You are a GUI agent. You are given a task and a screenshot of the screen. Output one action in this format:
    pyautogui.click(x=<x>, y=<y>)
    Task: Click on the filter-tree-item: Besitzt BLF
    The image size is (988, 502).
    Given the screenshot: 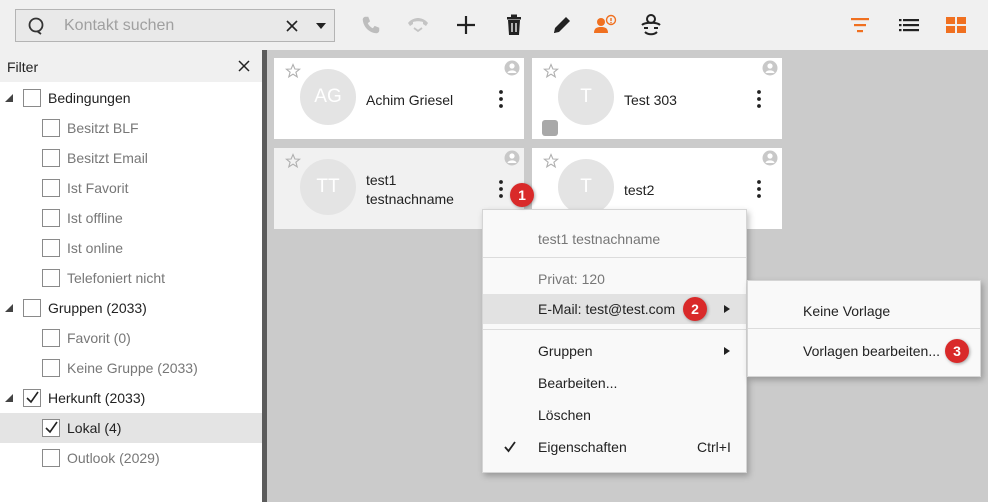 What is the action you would take?
    pyautogui.click(x=131, y=128)
    